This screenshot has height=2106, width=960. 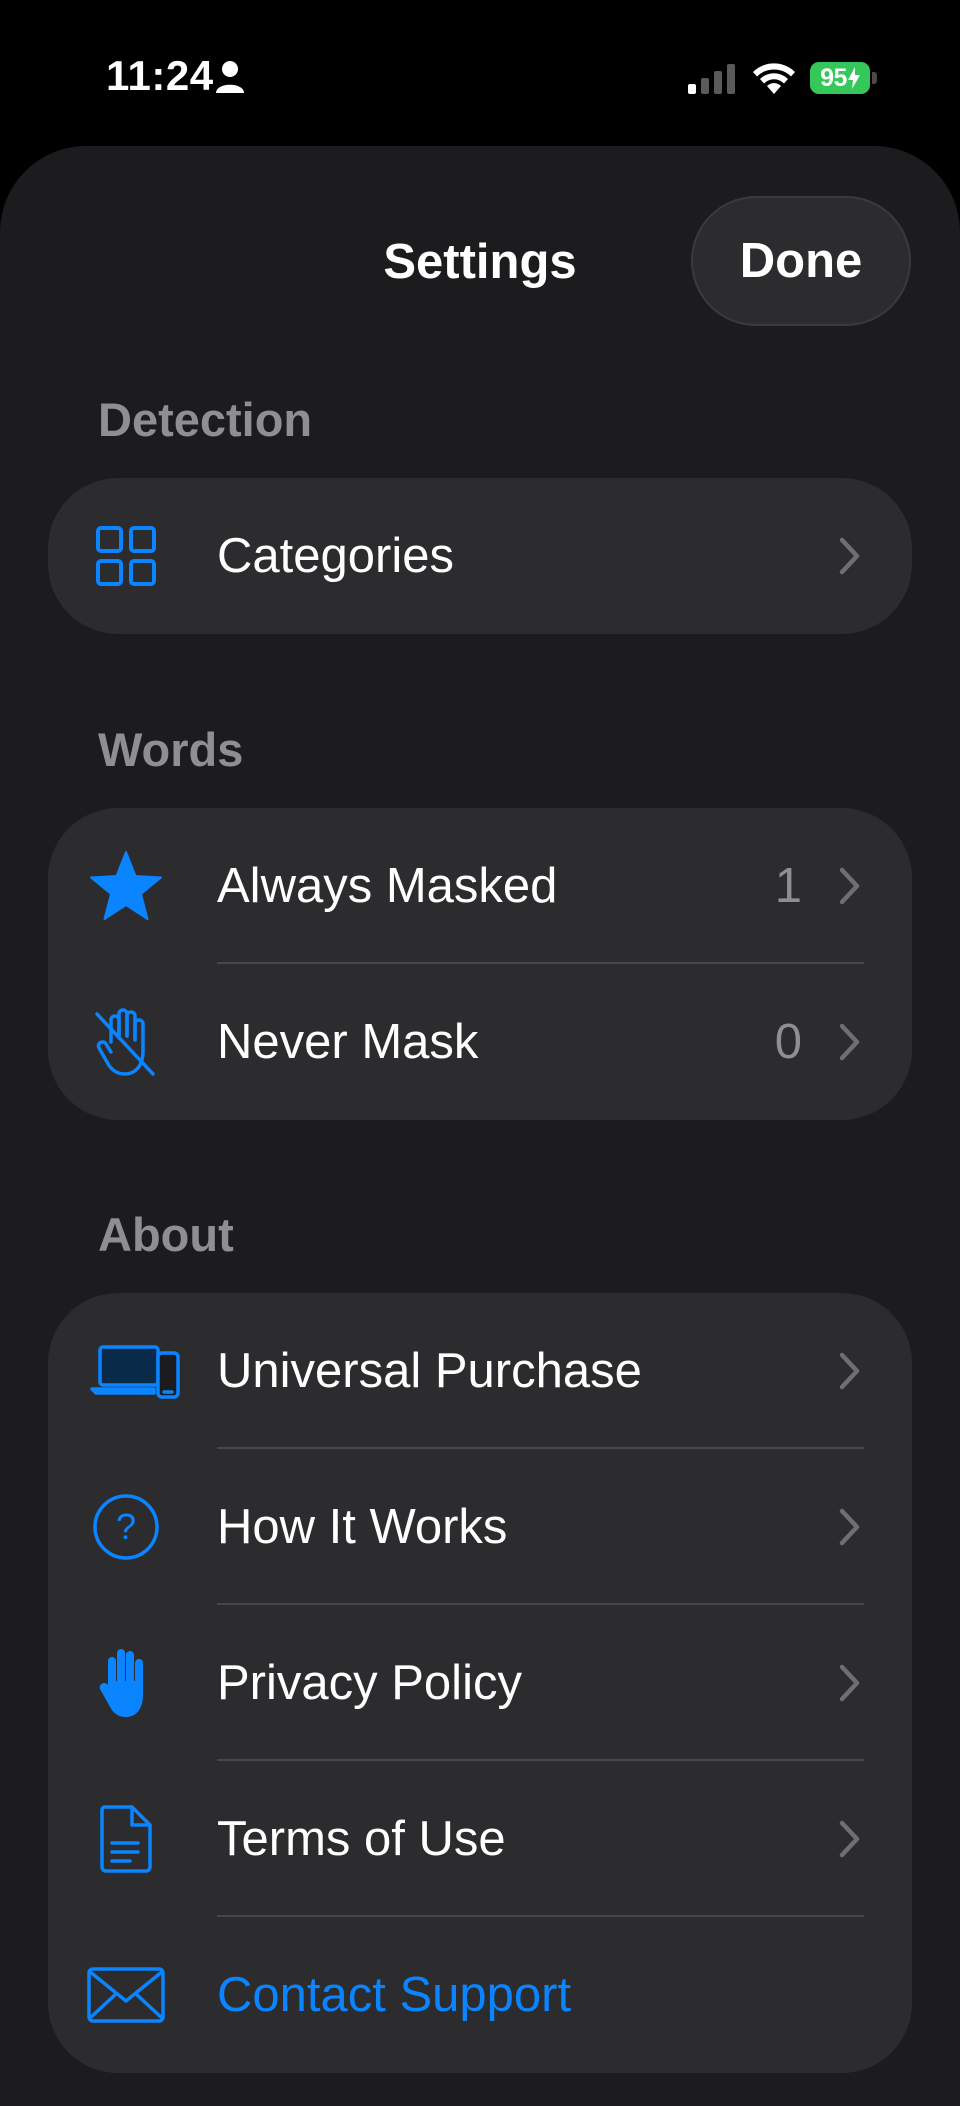 I want to click on never-mask-label: Never Mask, so click(x=348, y=1042).